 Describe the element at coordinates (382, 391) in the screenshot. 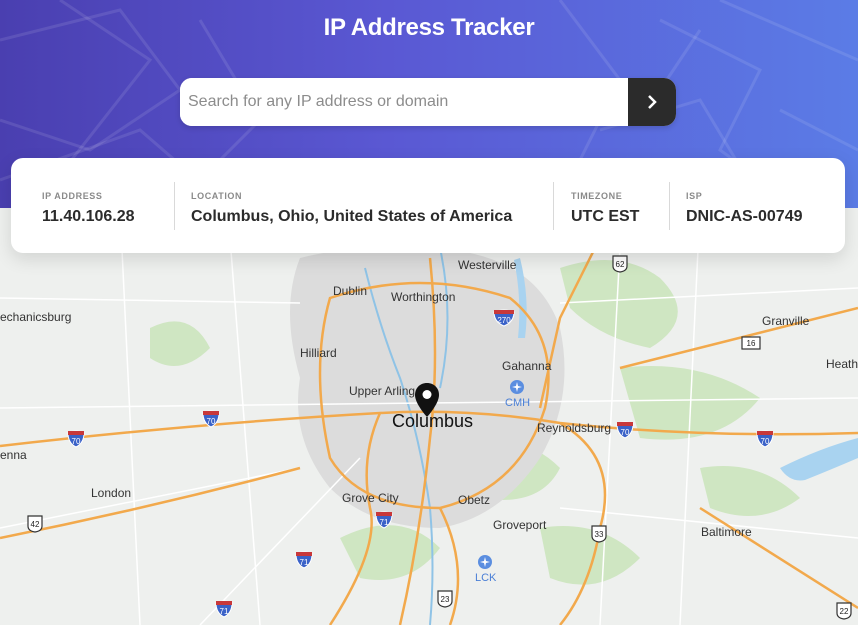

I see `place-label: Upper Arling` at that location.